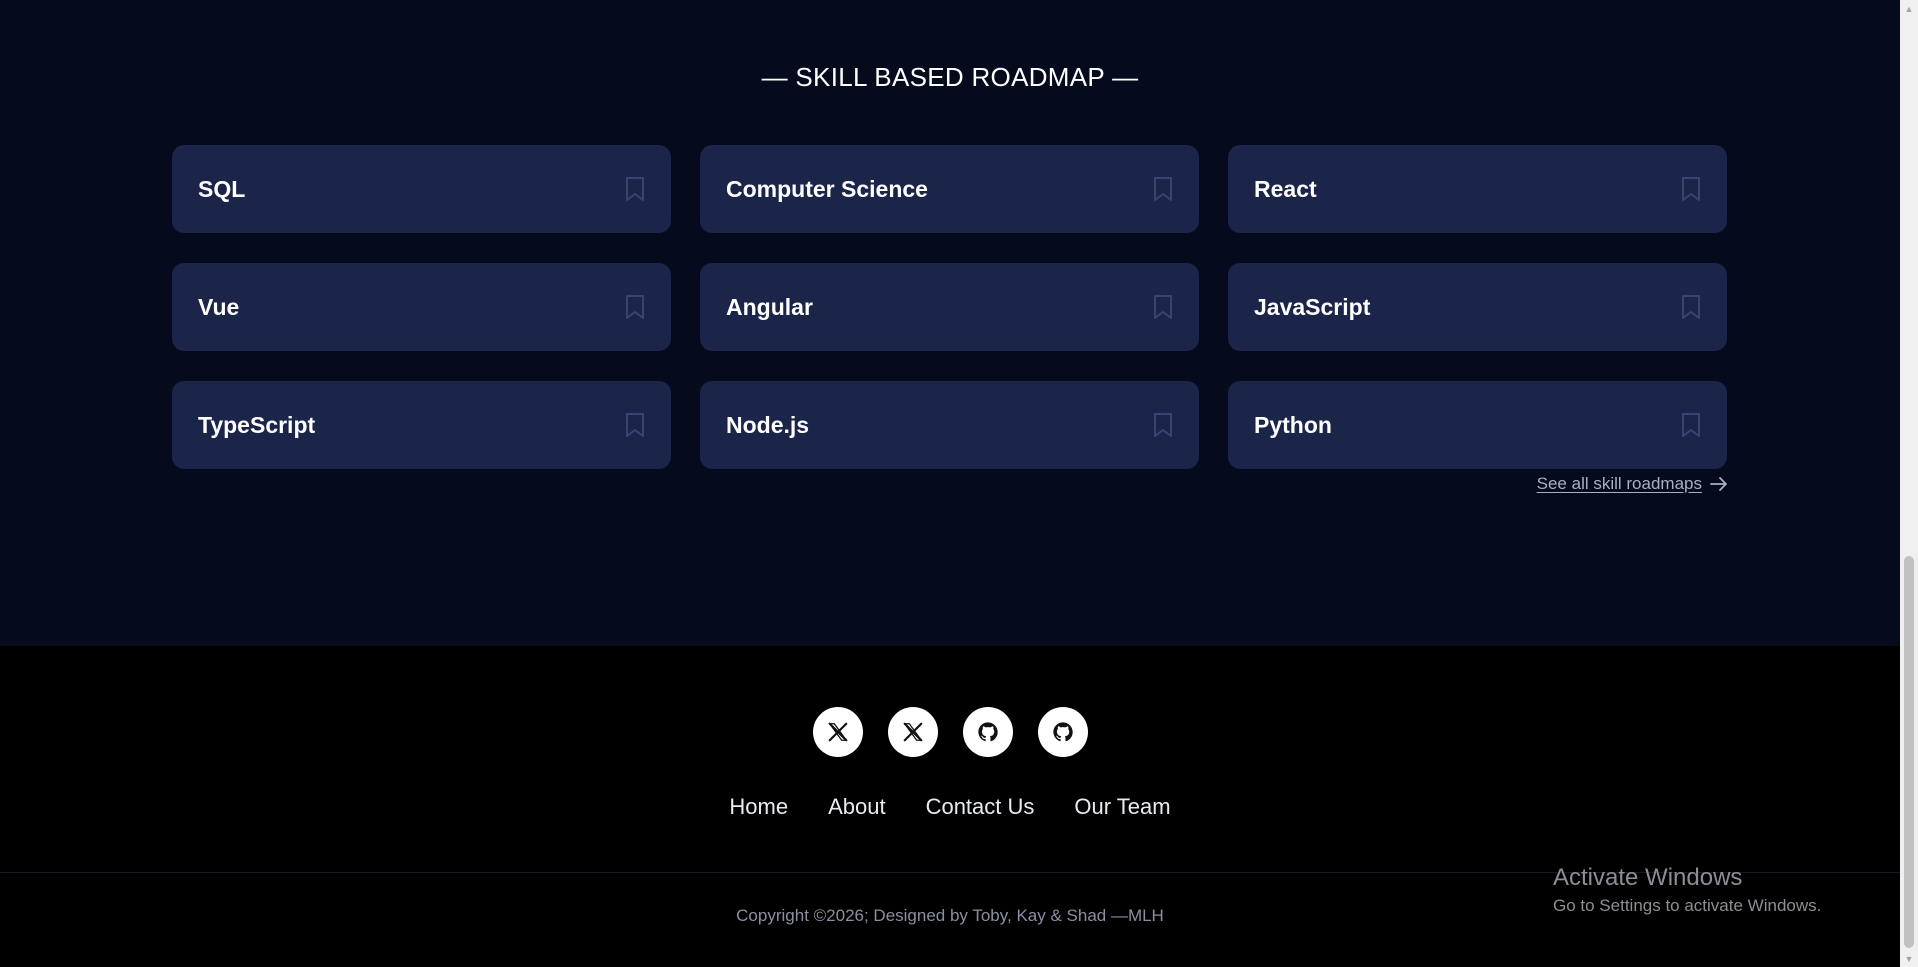 The height and width of the screenshot is (967, 1918). What do you see at coordinates (1477, 425) in the screenshot?
I see `roadmap-card-python: Python` at bounding box center [1477, 425].